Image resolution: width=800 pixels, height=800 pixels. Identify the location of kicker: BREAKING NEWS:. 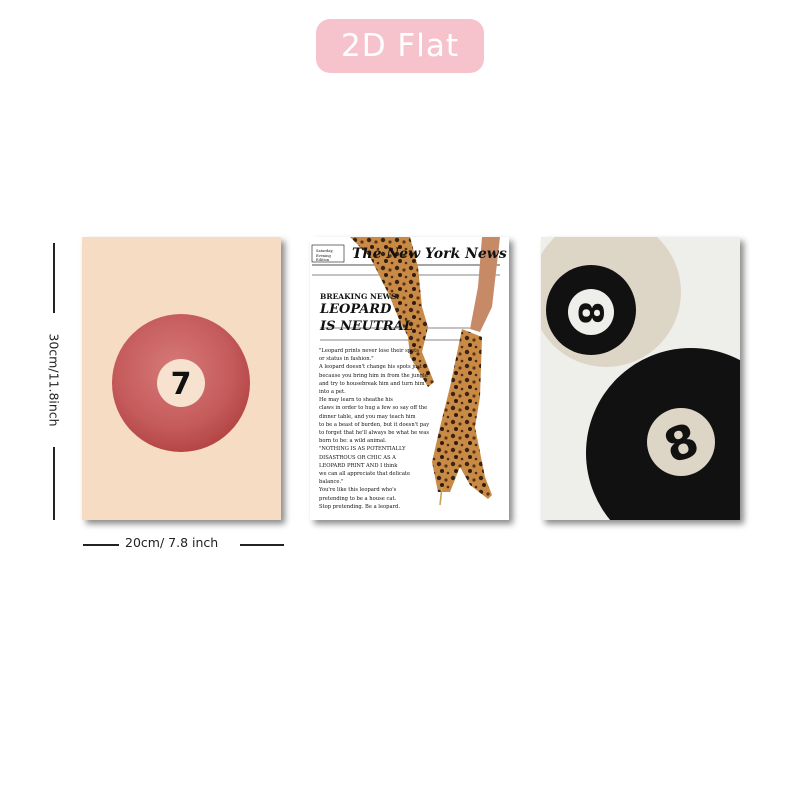
(360, 296).